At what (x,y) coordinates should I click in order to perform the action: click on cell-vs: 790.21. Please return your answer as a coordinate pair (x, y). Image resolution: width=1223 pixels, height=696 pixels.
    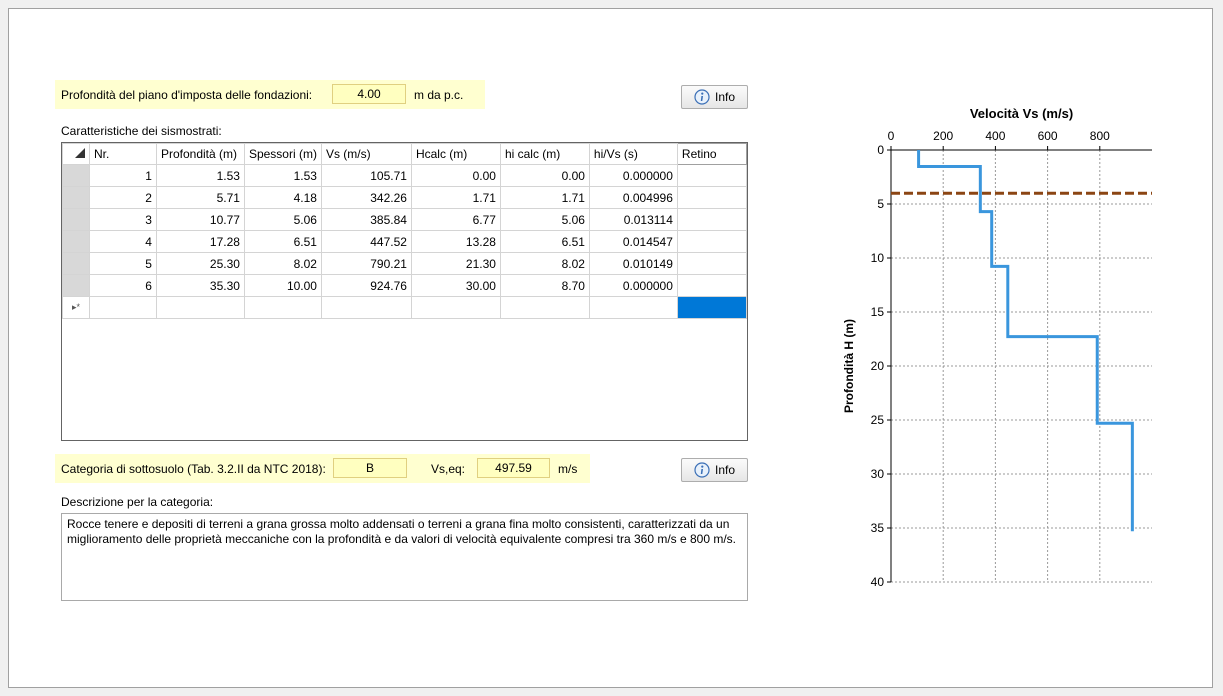
    Looking at the image, I should click on (366, 263).